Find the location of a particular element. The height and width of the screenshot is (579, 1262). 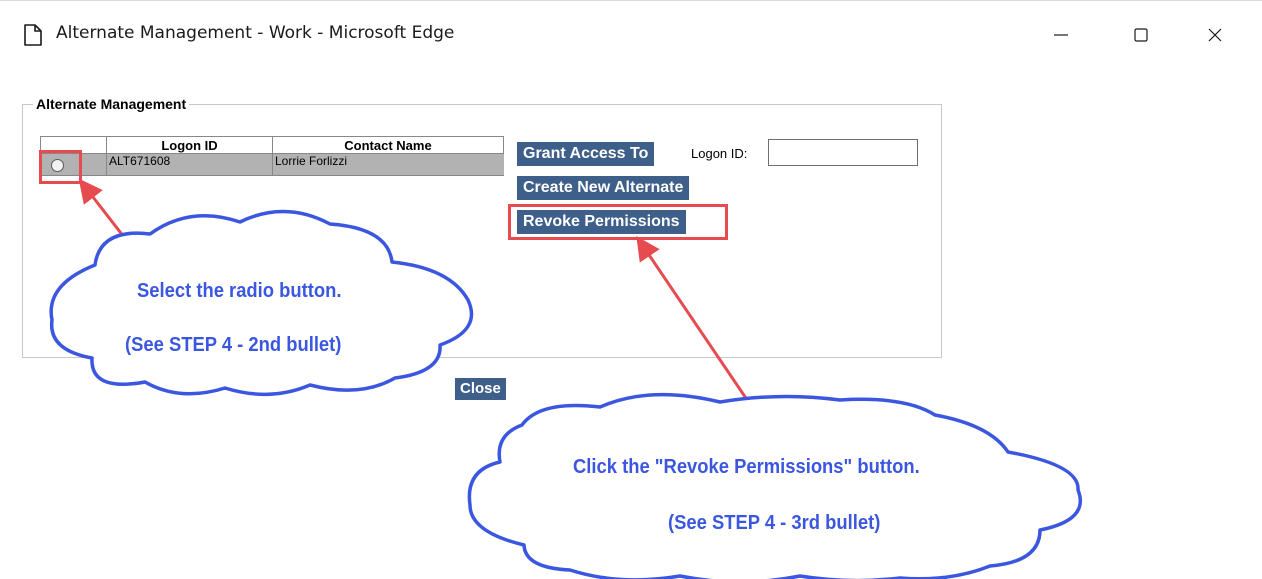

right-callout-line1: Click the "Revoke Permissions" button. is located at coordinates (746, 467).